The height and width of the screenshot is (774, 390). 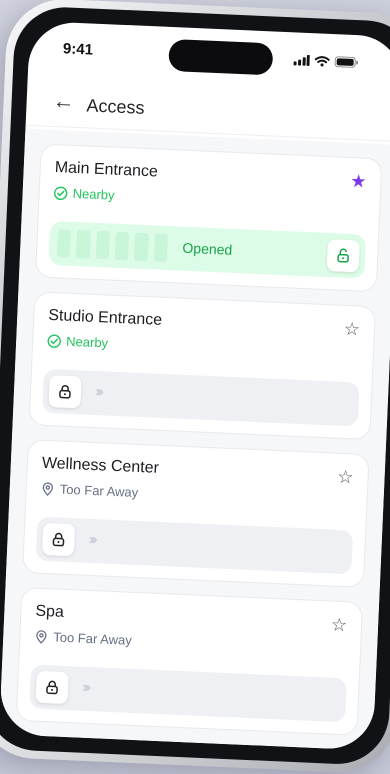 What do you see at coordinates (220, 57) in the screenshot?
I see `dynamic-island` at bounding box center [220, 57].